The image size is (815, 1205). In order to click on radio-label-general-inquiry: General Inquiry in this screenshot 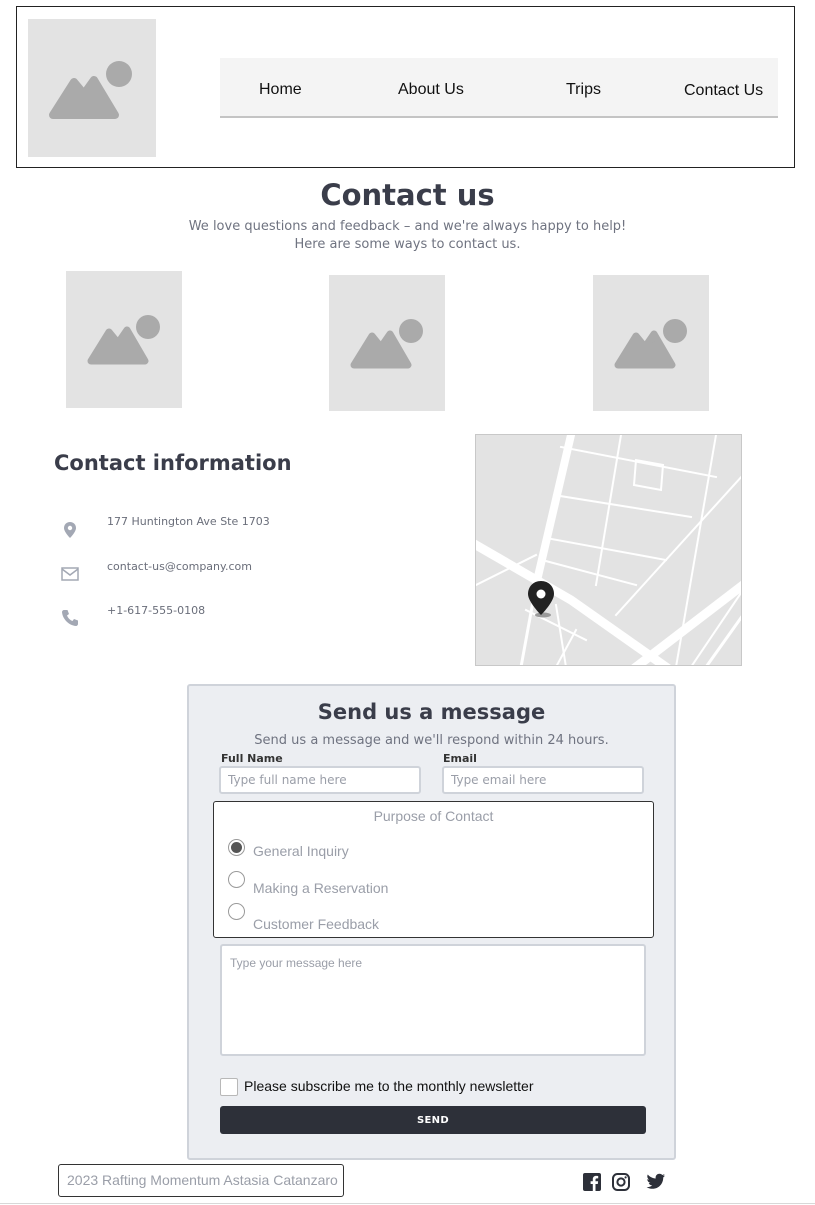, I will do `click(301, 851)`.